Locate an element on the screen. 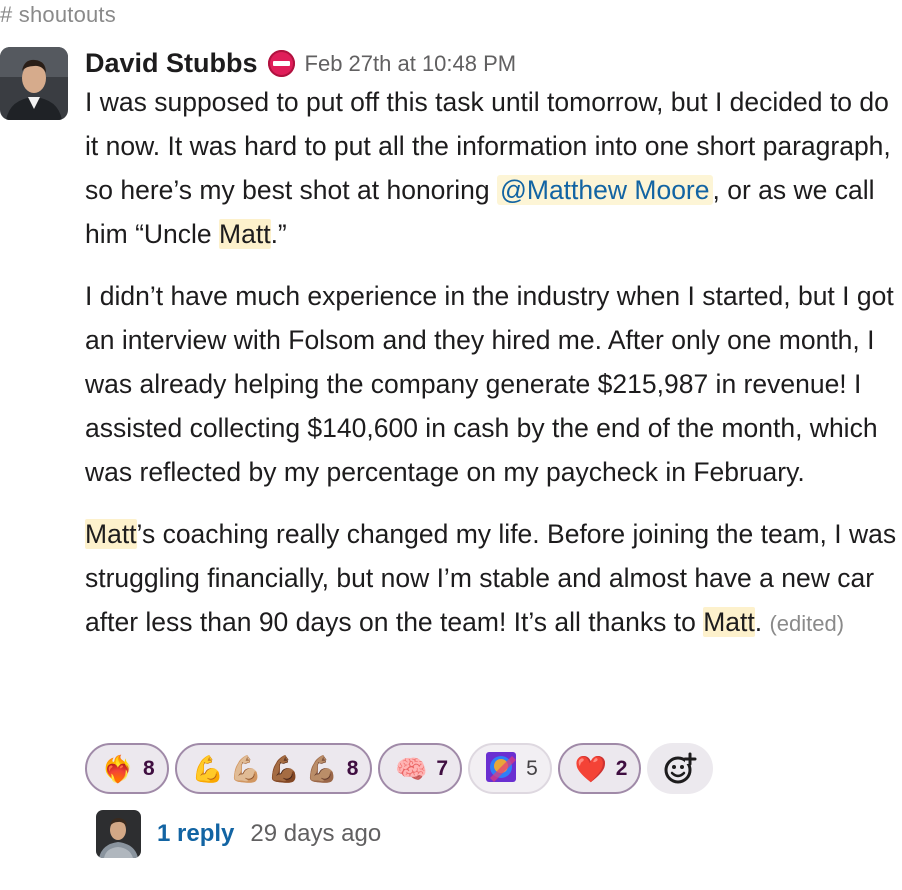 The height and width of the screenshot is (890, 902). reaction-count: 5 is located at coordinates (532, 768).